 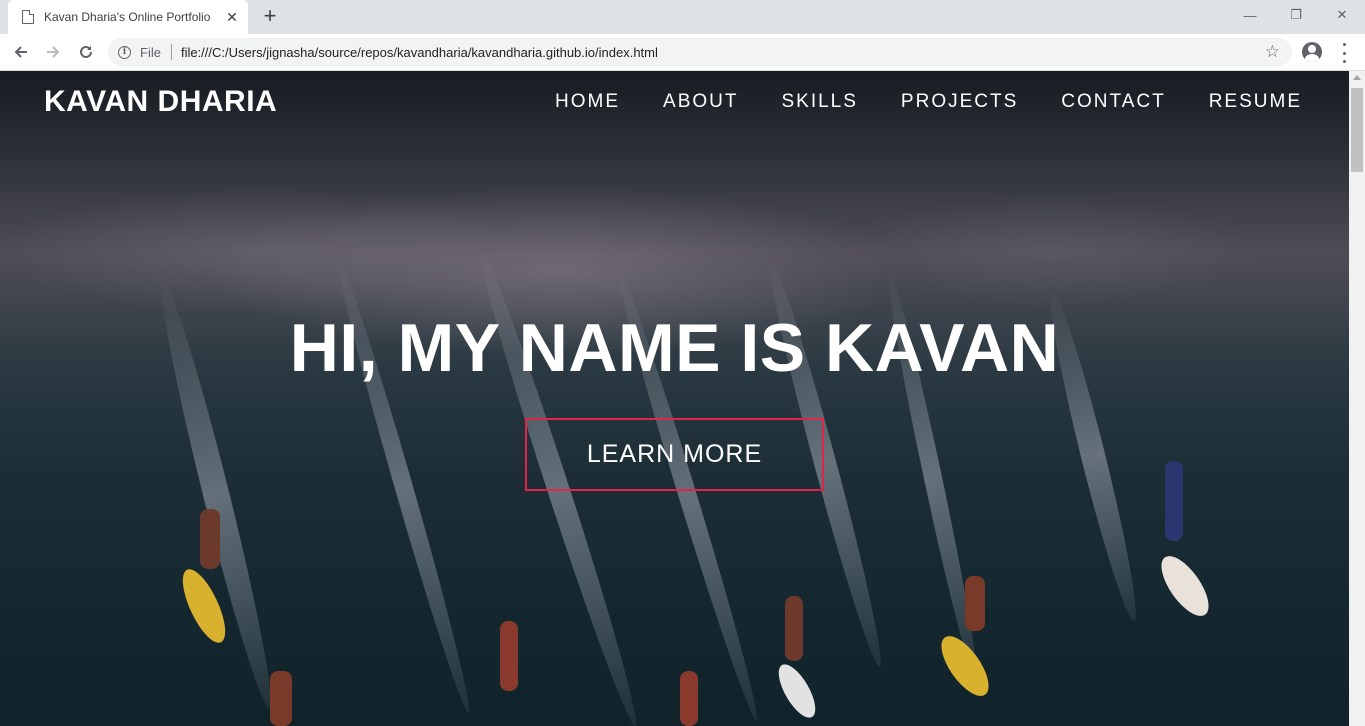 I want to click on reload-button, so click(x=86, y=52).